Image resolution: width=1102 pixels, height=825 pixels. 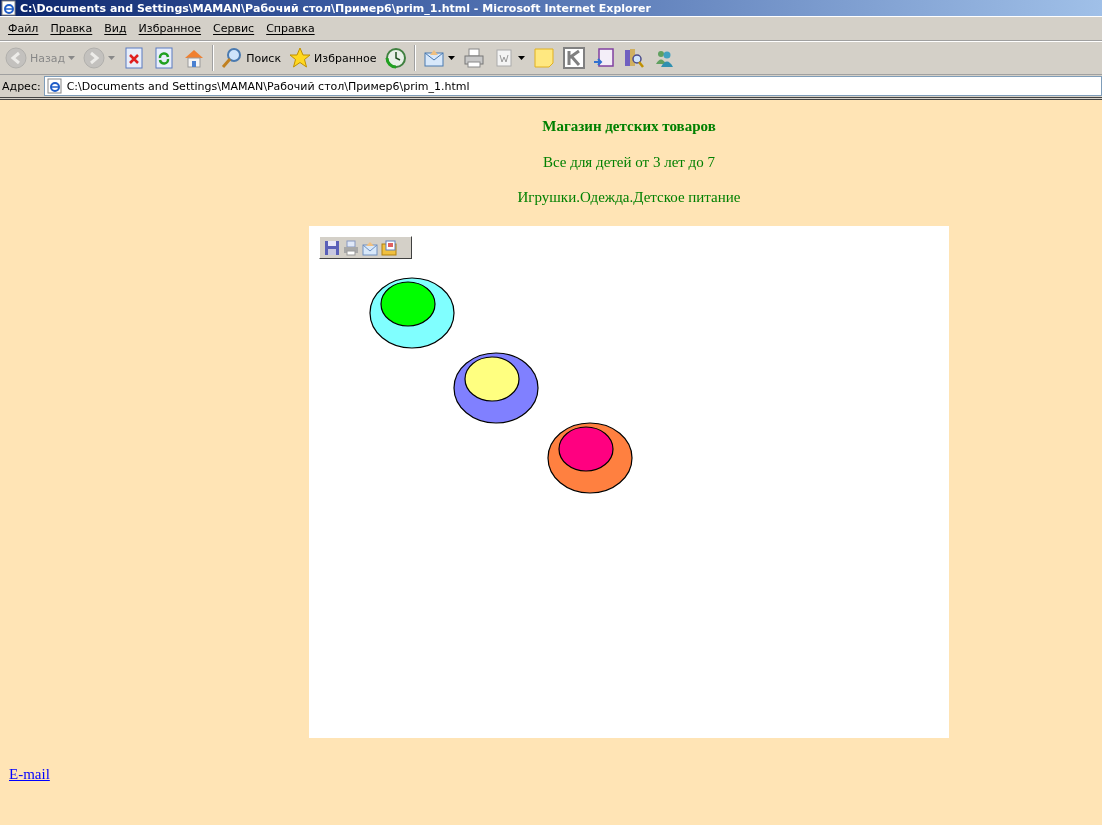 What do you see at coordinates (251, 58) in the screenshot?
I see `toolbar-button: Поиск` at bounding box center [251, 58].